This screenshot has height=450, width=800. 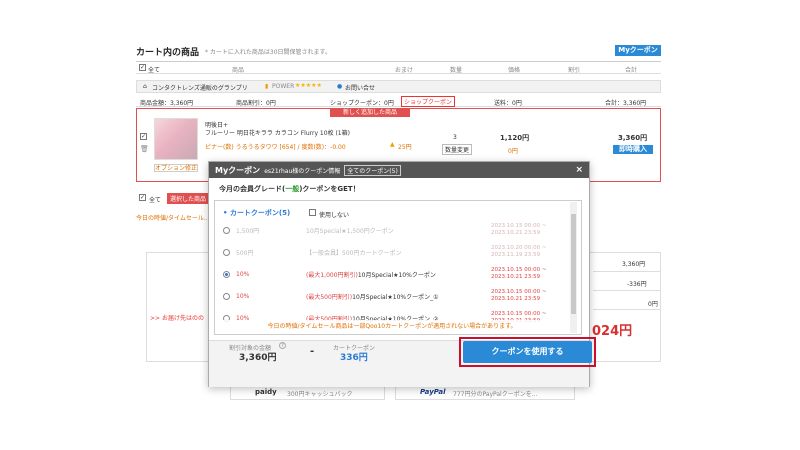 What do you see at coordinates (519, 248) in the screenshot?
I see `coupon-date-start: 2023.10.20 00:00 ~` at bounding box center [519, 248].